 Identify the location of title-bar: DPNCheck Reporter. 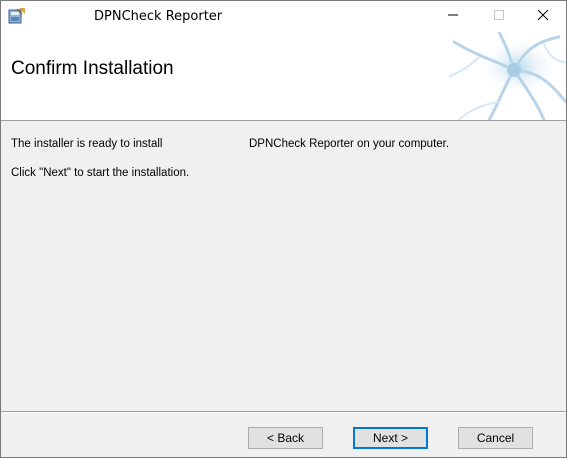
(283, 16).